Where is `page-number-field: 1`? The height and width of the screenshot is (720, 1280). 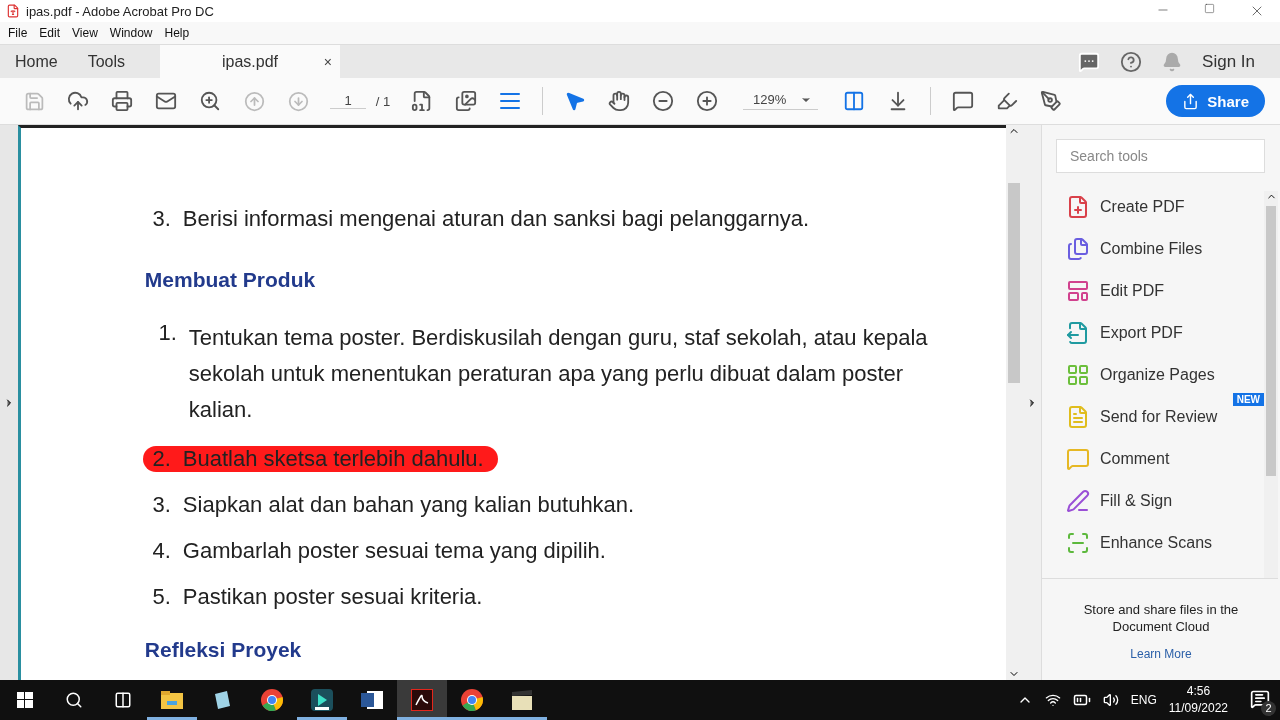
page-number-field: 1 is located at coordinates (348, 101).